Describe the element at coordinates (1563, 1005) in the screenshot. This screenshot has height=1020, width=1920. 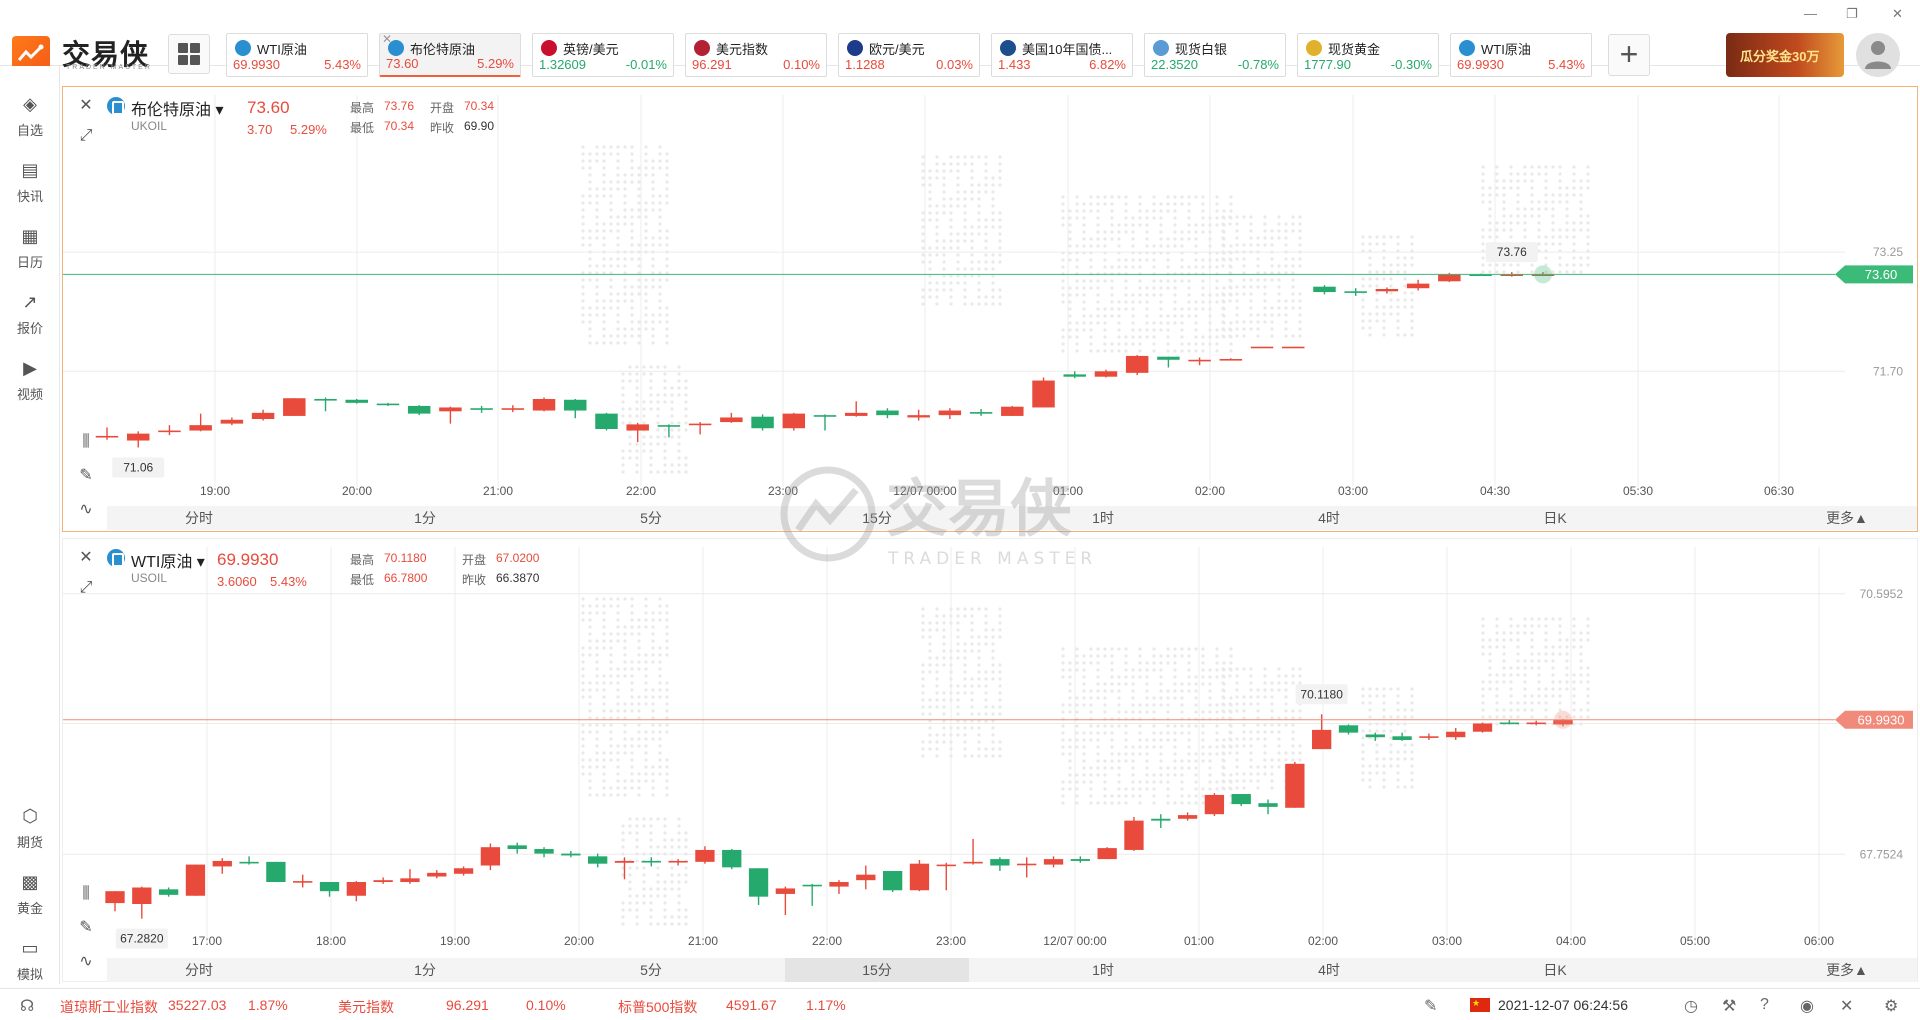
I see `datetime: 2021-12-07 06:24:56` at that location.